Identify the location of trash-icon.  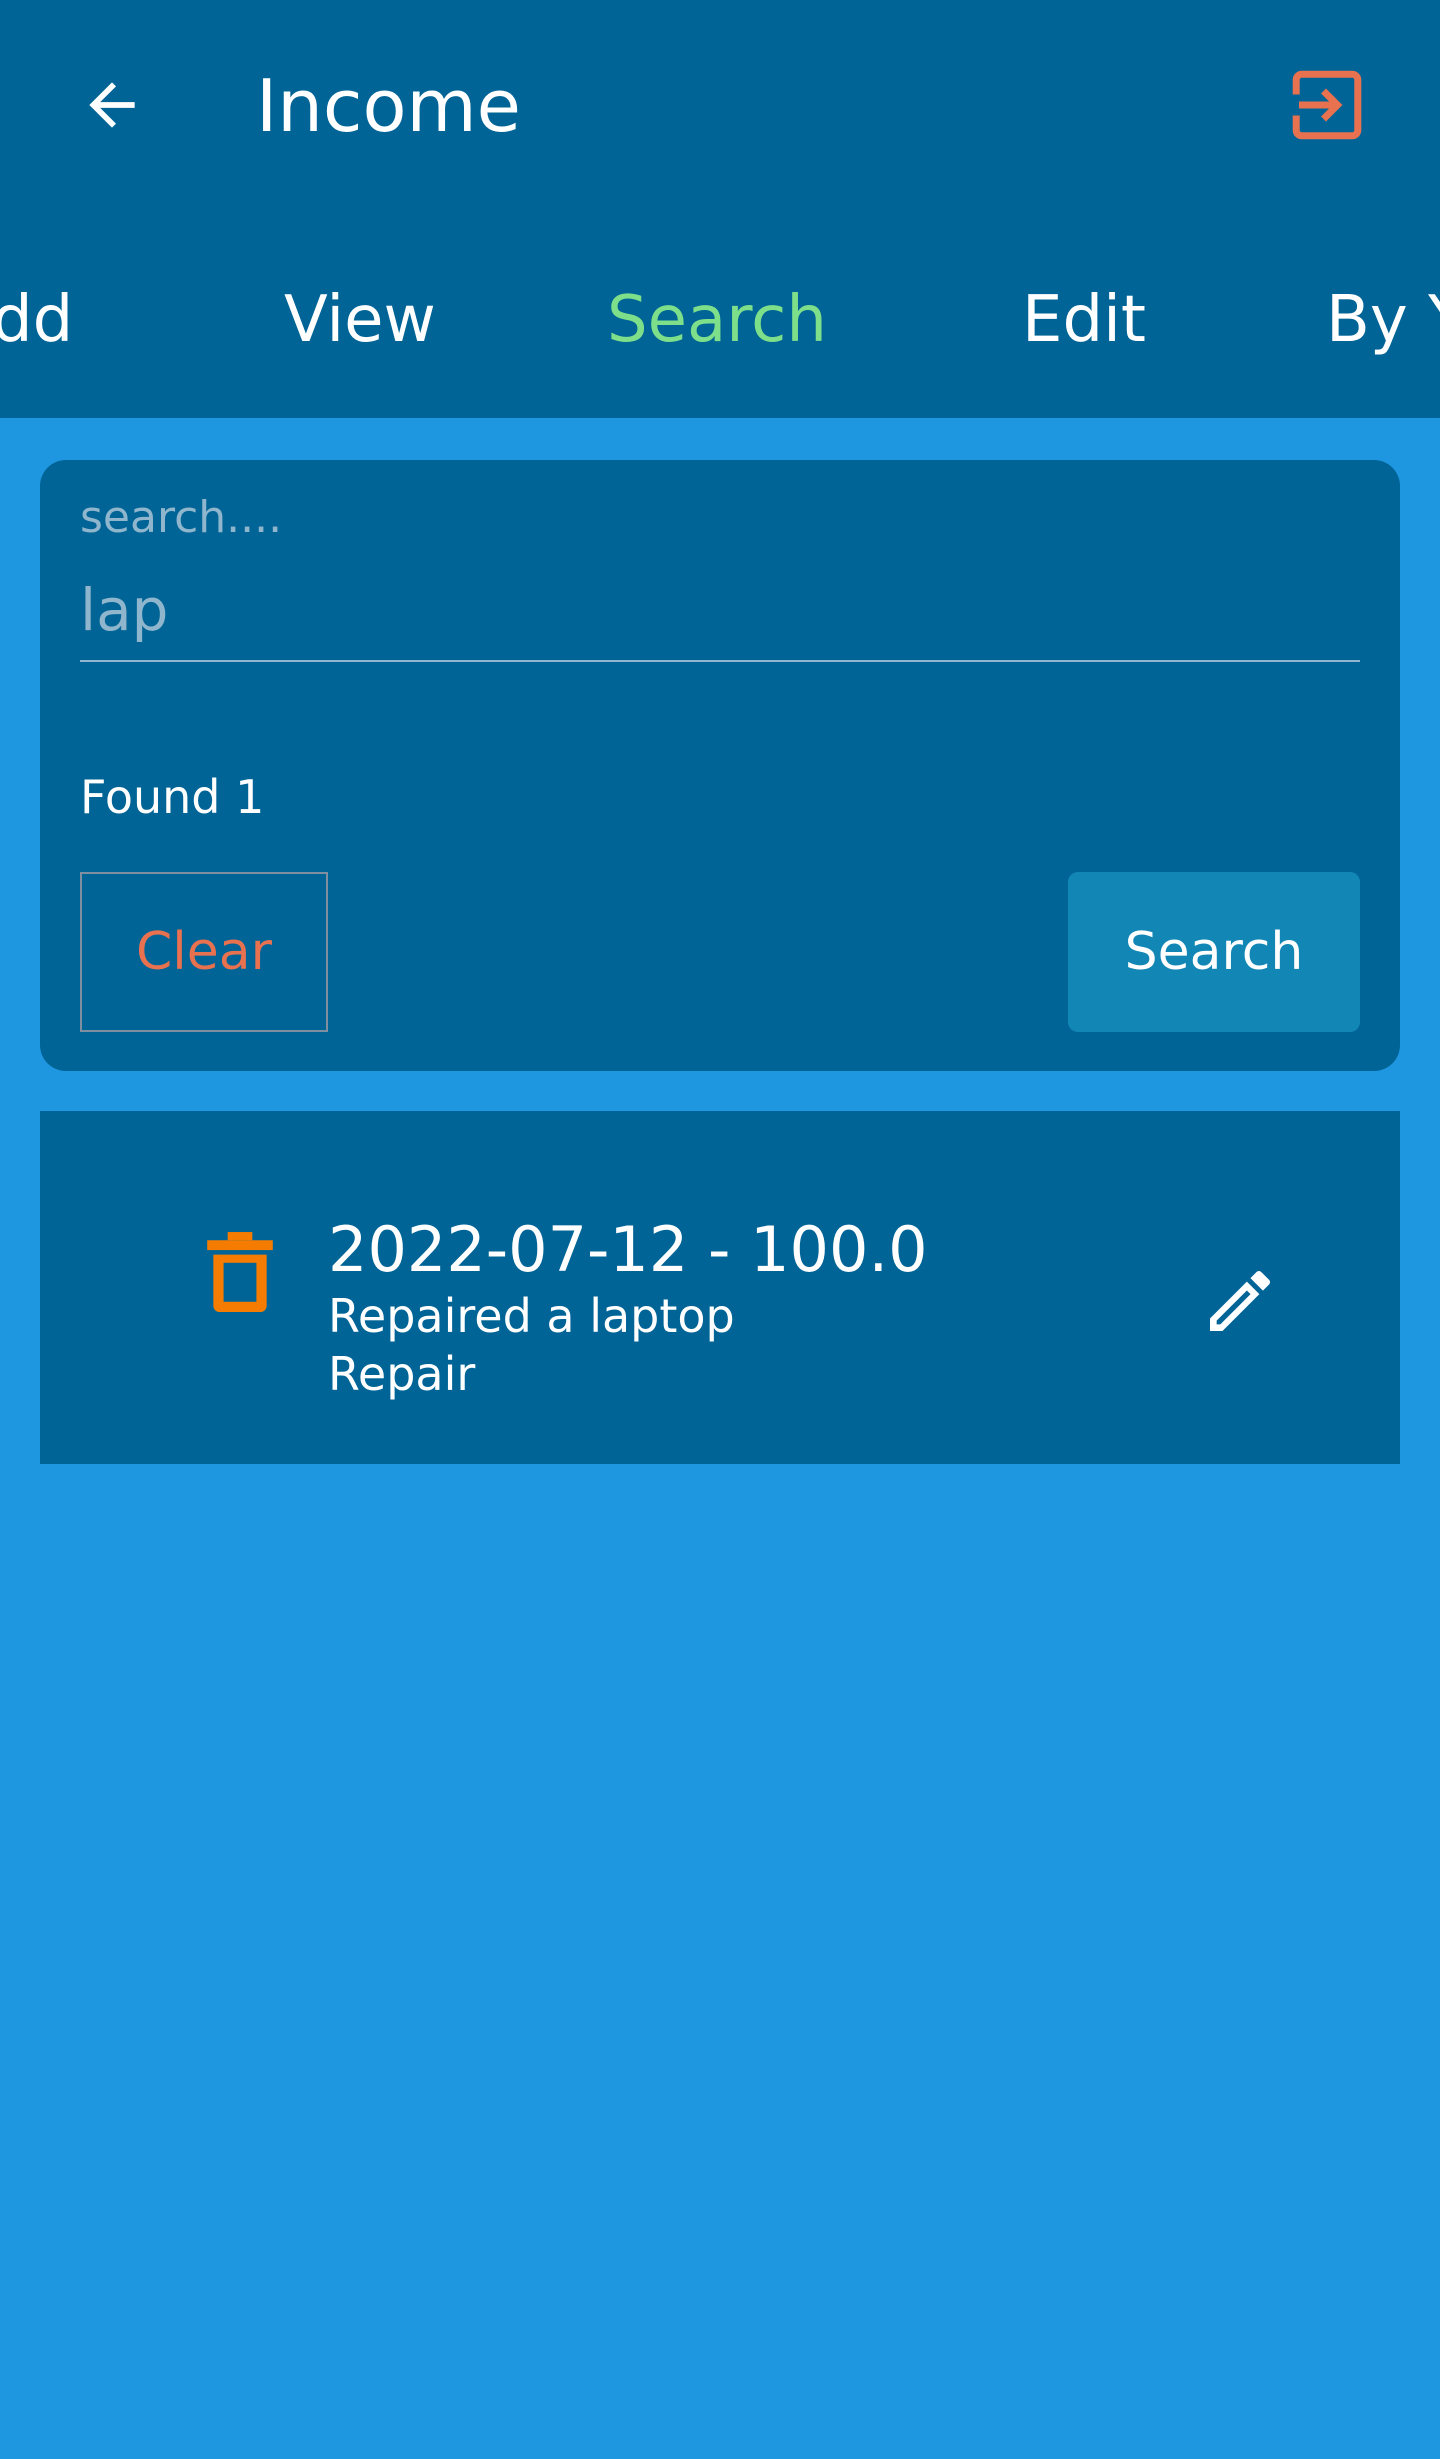
(240, 1272).